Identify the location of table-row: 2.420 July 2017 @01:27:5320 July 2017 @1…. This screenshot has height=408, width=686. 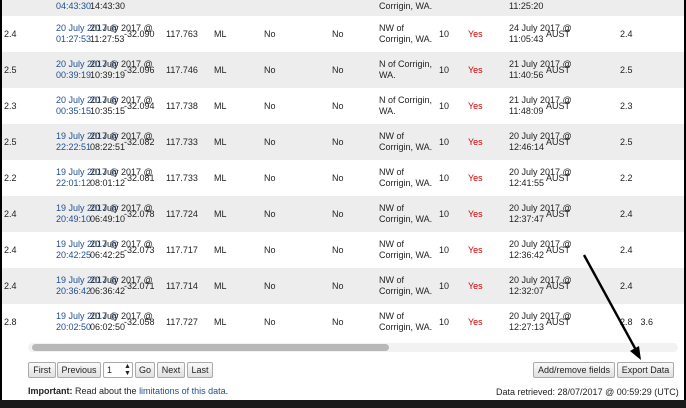
(343, 34).